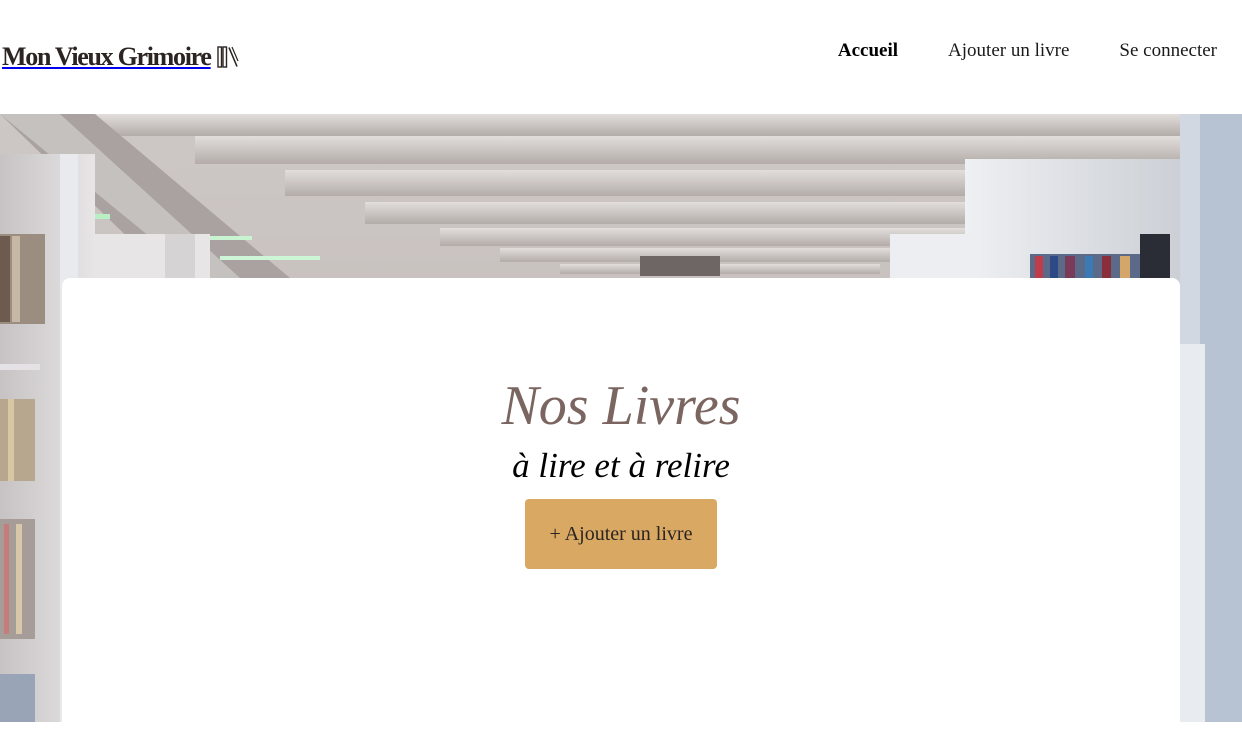 The image size is (1242, 738). What do you see at coordinates (1008, 51) in the screenshot?
I see `nav-link-ajouter-livre: Ajouter un livre` at bounding box center [1008, 51].